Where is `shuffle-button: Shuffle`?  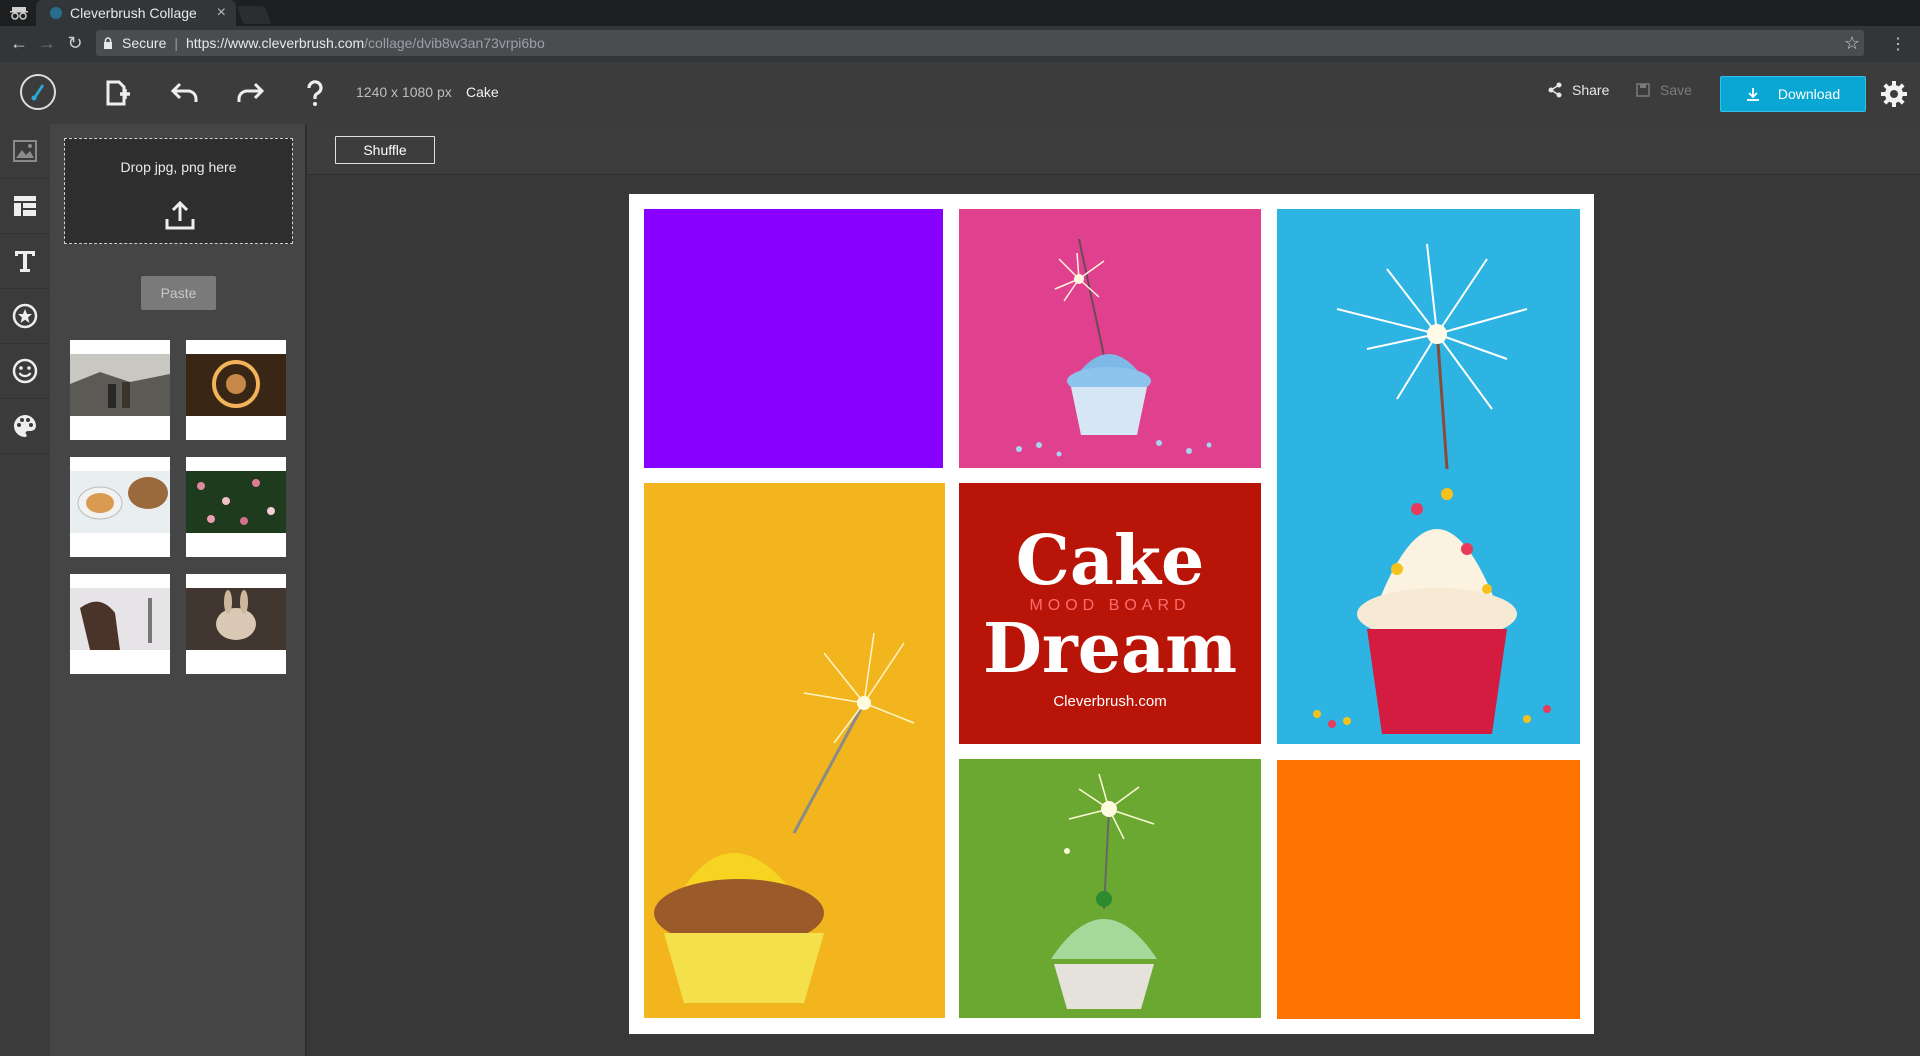
shuffle-button: Shuffle is located at coordinates (385, 150).